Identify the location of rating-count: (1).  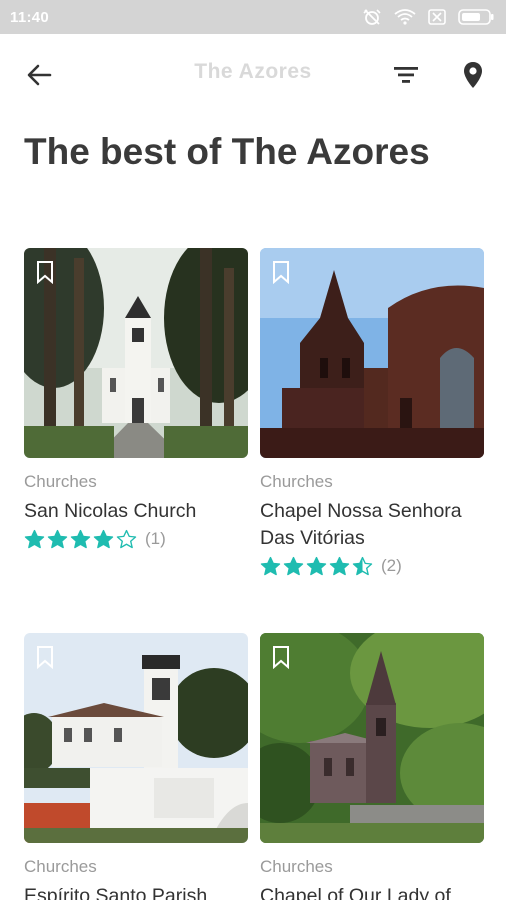
(155, 538).